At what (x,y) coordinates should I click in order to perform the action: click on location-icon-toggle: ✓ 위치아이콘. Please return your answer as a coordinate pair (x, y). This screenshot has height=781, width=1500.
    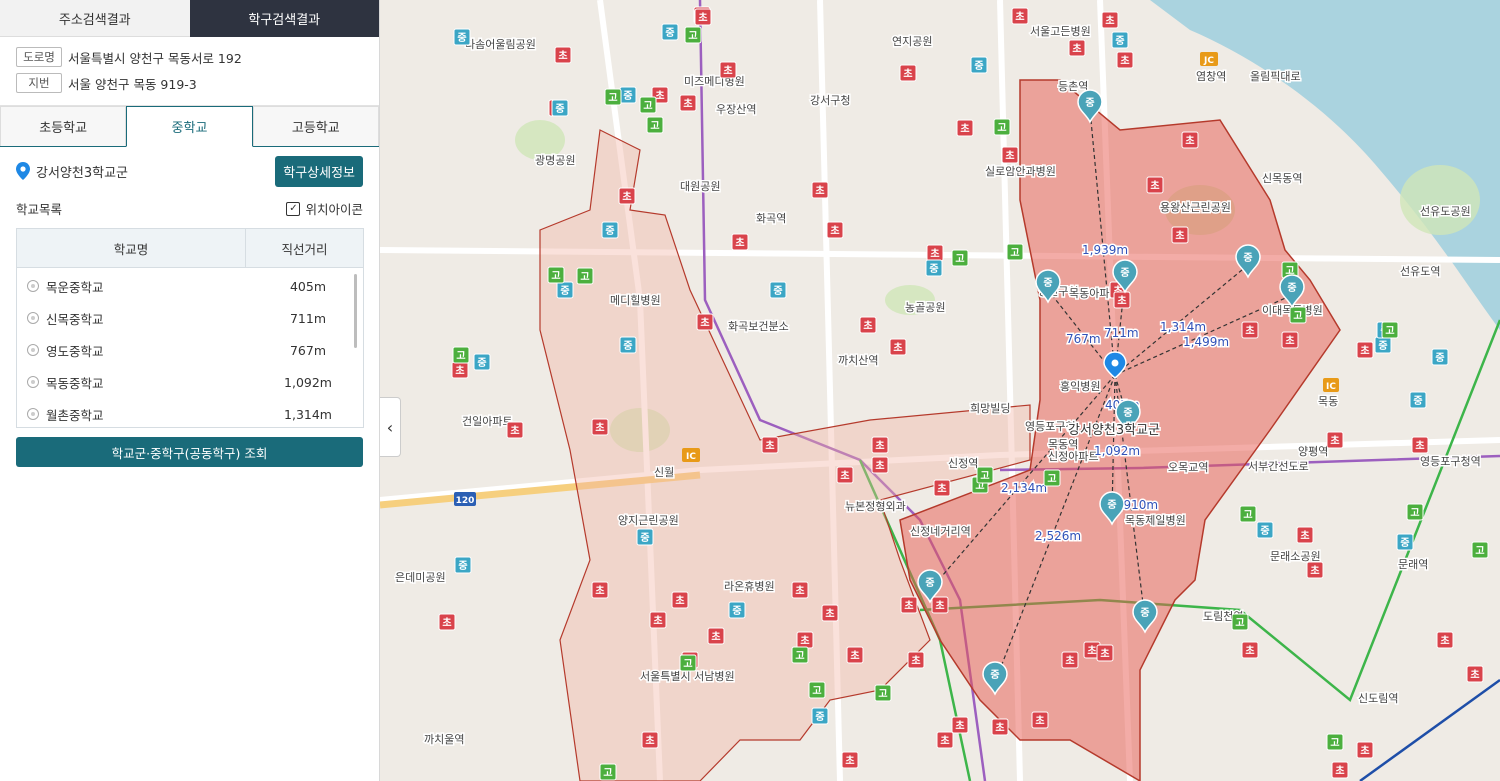
    Looking at the image, I should click on (324, 208).